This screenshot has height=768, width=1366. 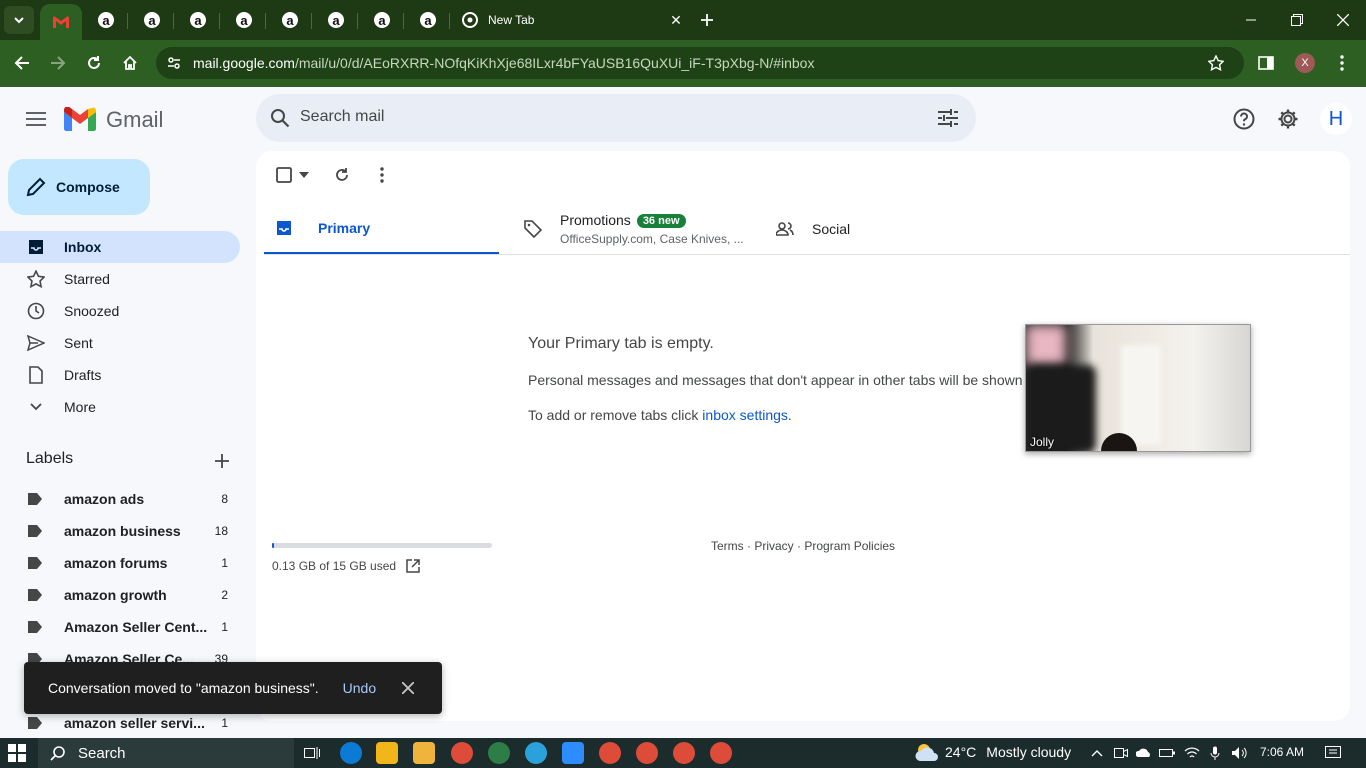 What do you see at coordinates (1121, 753) in the screenshot?
I see `meet-icon` at bounding box center [1121, 753].